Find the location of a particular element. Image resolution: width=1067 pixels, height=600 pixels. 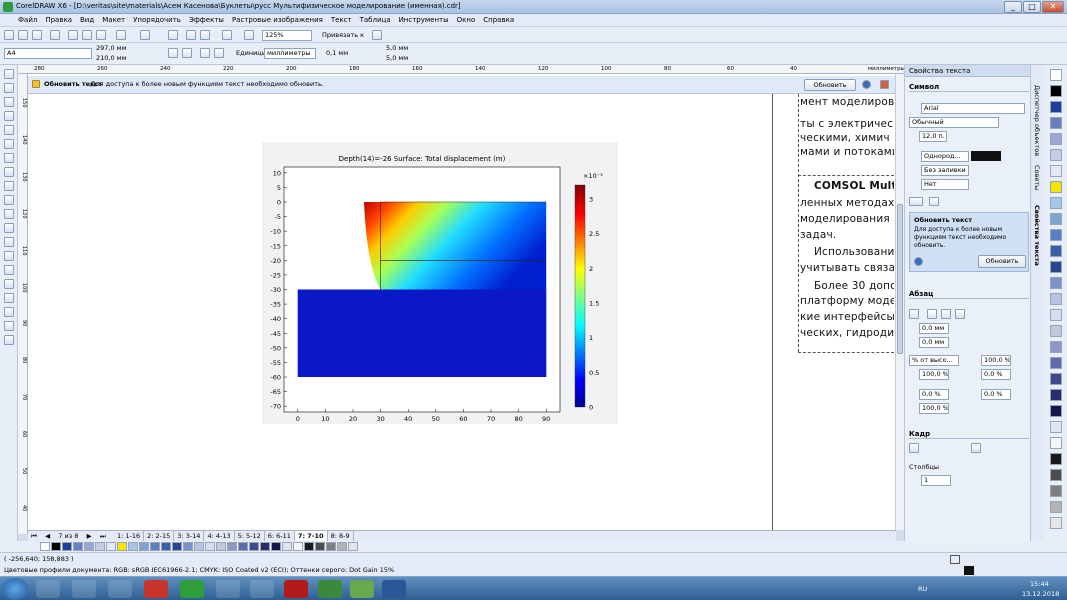

copy-icon is located at coordinates (87, 35).